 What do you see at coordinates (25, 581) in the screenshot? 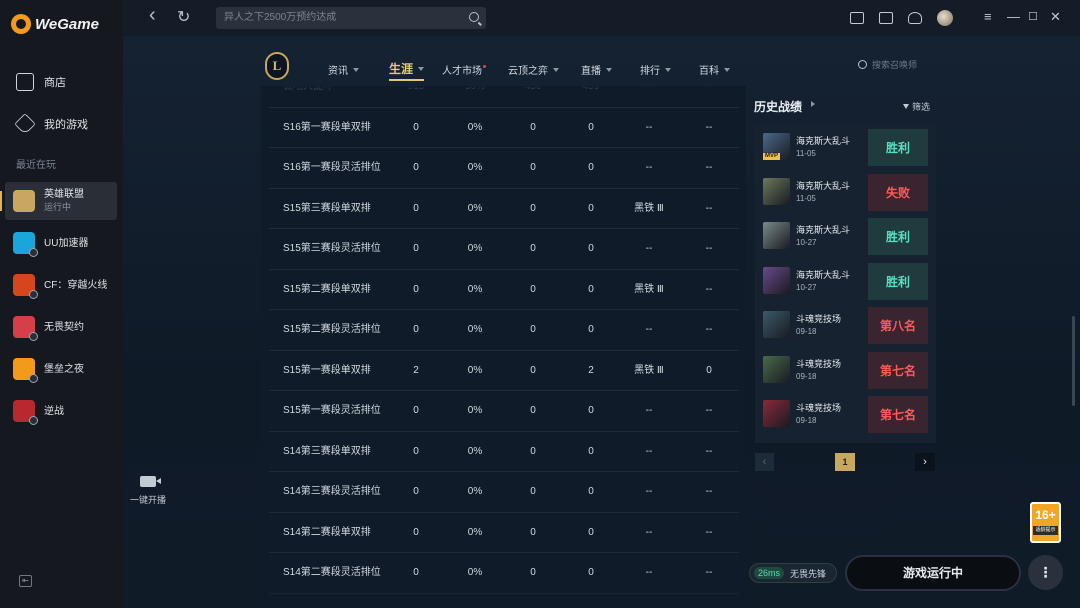
I see `collapse-sidebar-button: ⇤` at bounding box center [25, 581].